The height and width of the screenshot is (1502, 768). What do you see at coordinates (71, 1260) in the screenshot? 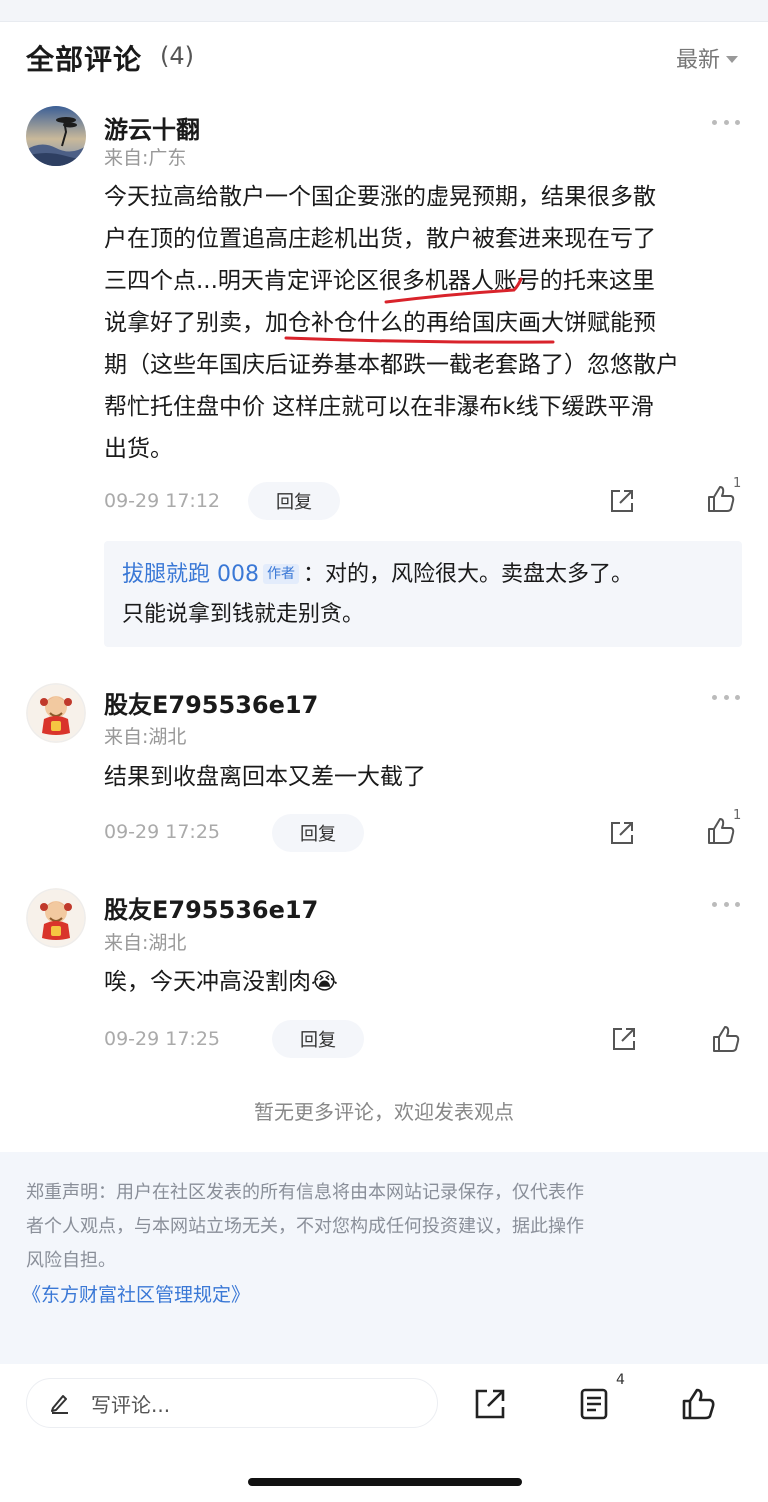
I see `disclaimer-text: 风险自担。` at bounding box center [71, 1260].